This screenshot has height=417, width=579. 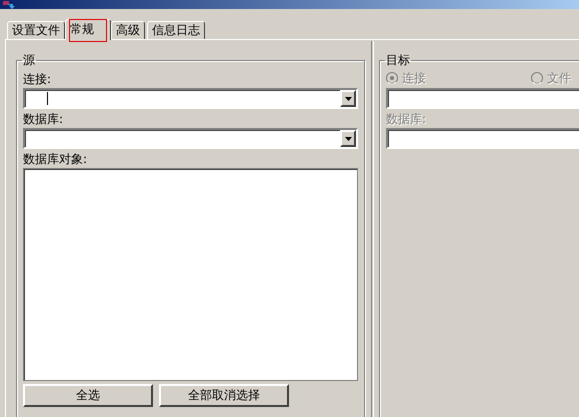 I want to click on field-label: 数据库对象:, so click(x=55, y=159).